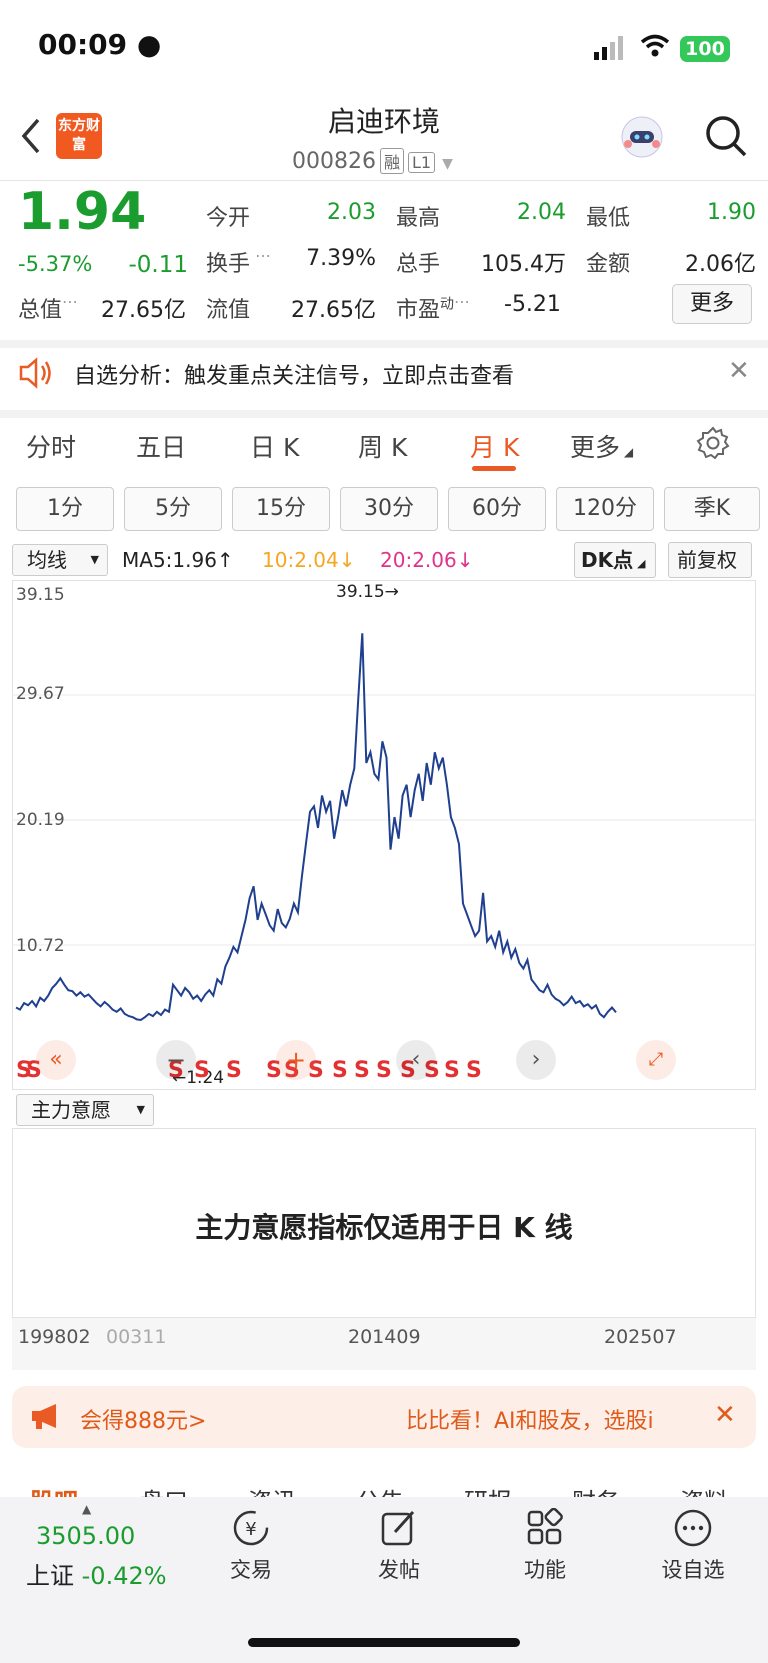  What do you see at coordinates (693, 1570) in the screenshot?
I see `nav-add-watchlist-label: 设自选` at bounding box center [693, 1570].